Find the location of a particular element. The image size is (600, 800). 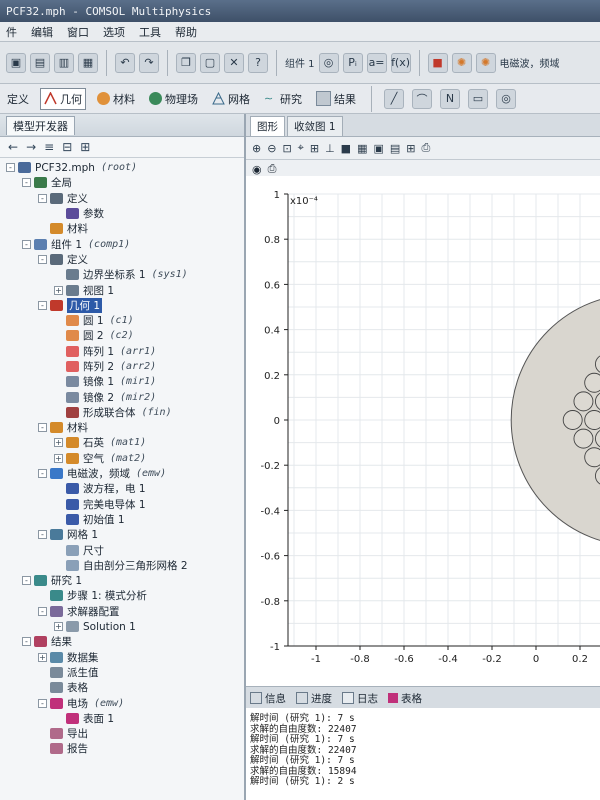

delete-icon: ✕ is located at coordinates (234, 62).